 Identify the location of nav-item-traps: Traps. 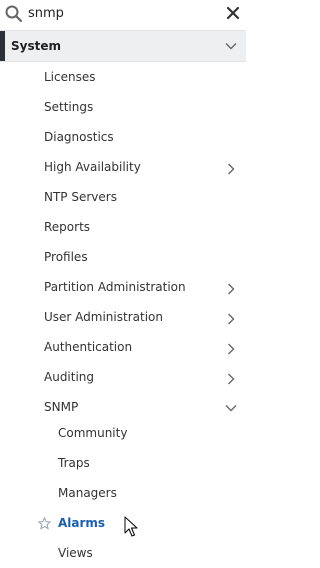
(123, 463).